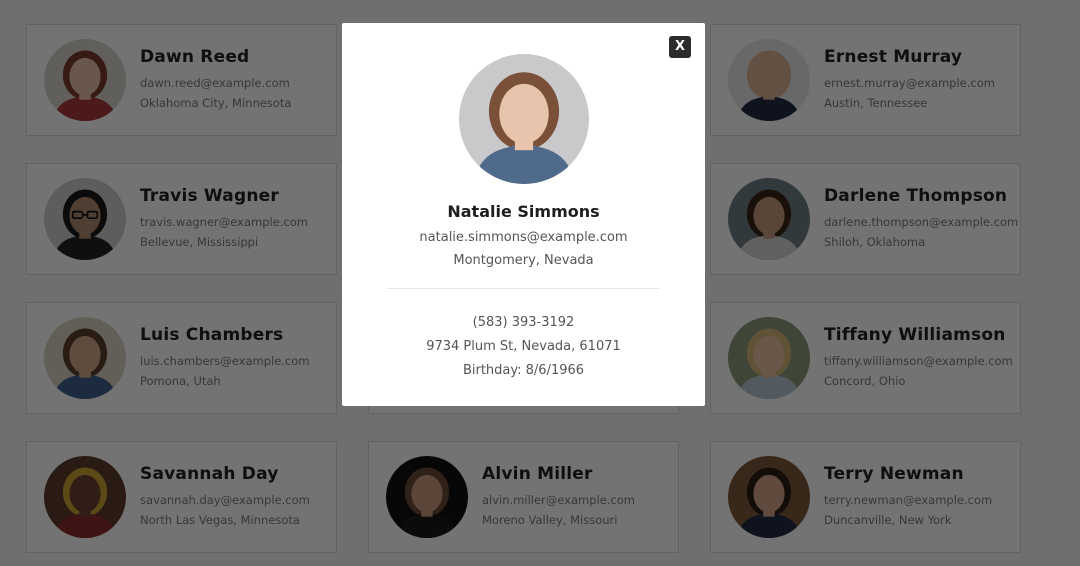 The height and width of the screenshot is (566, 1080). What do you see at coordinates (523, 260) in the screenshot?
I see `modal-user-location: Montgomery, Nevada` at bounding box center [523, 260].